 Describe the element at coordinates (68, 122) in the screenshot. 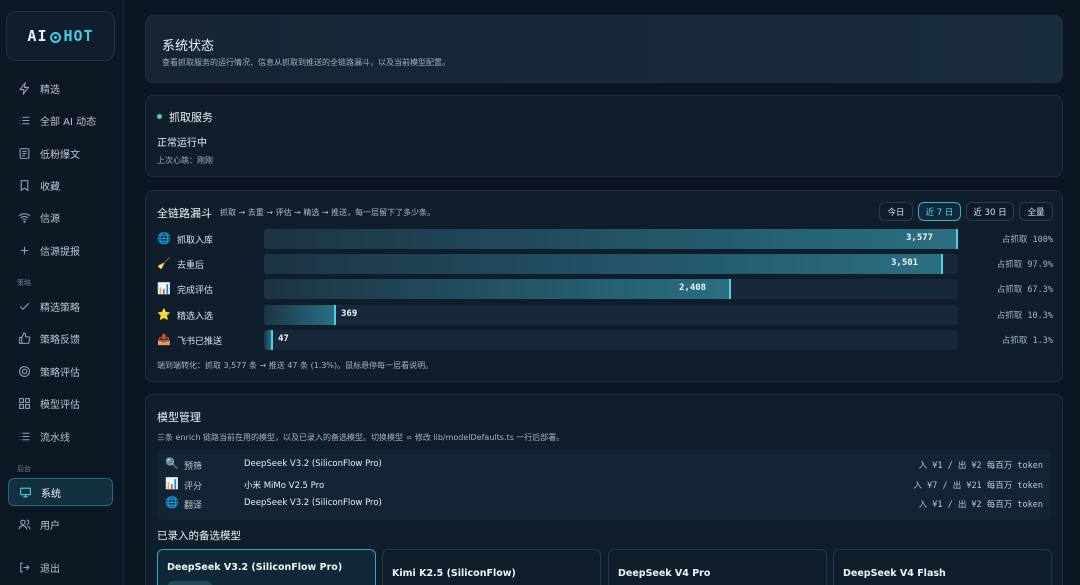

I see `sidebar-item-label: 全部 AI 动态` at that location.